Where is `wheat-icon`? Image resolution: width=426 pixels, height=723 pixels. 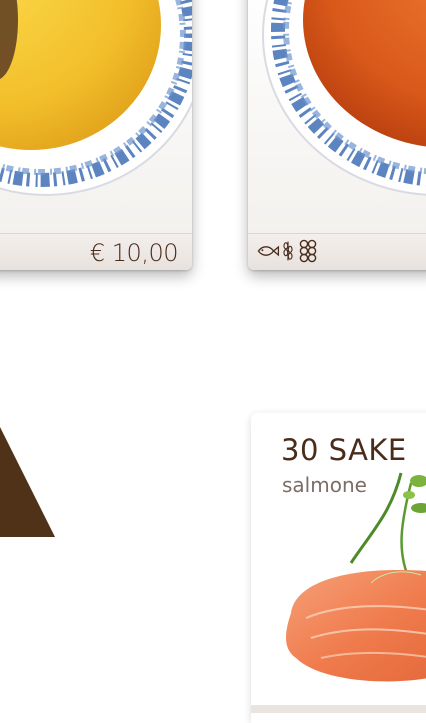 wheat-icon is located at coordinates (288, 251).